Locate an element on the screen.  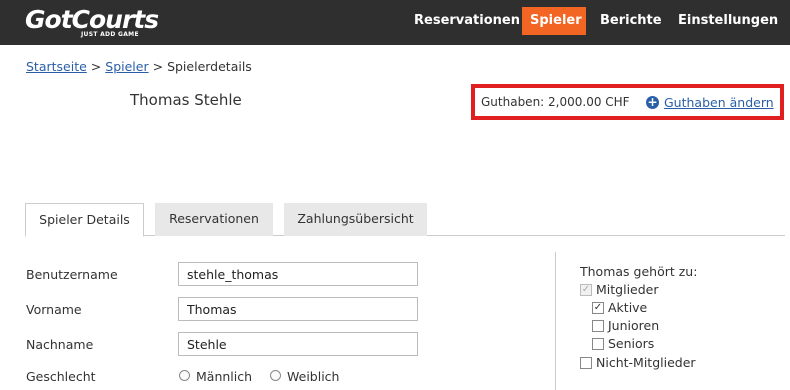
active-label: Aktive is located at coordinates (627, 307).